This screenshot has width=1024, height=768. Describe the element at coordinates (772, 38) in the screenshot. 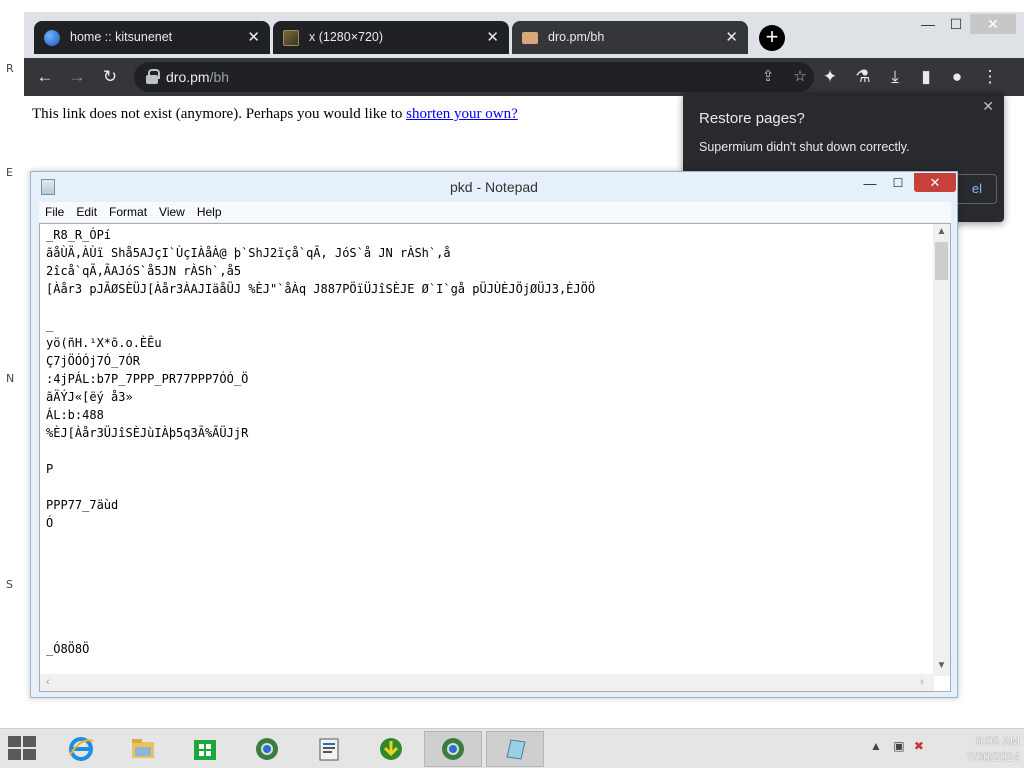

I see `new-tab-button: +` at that location.